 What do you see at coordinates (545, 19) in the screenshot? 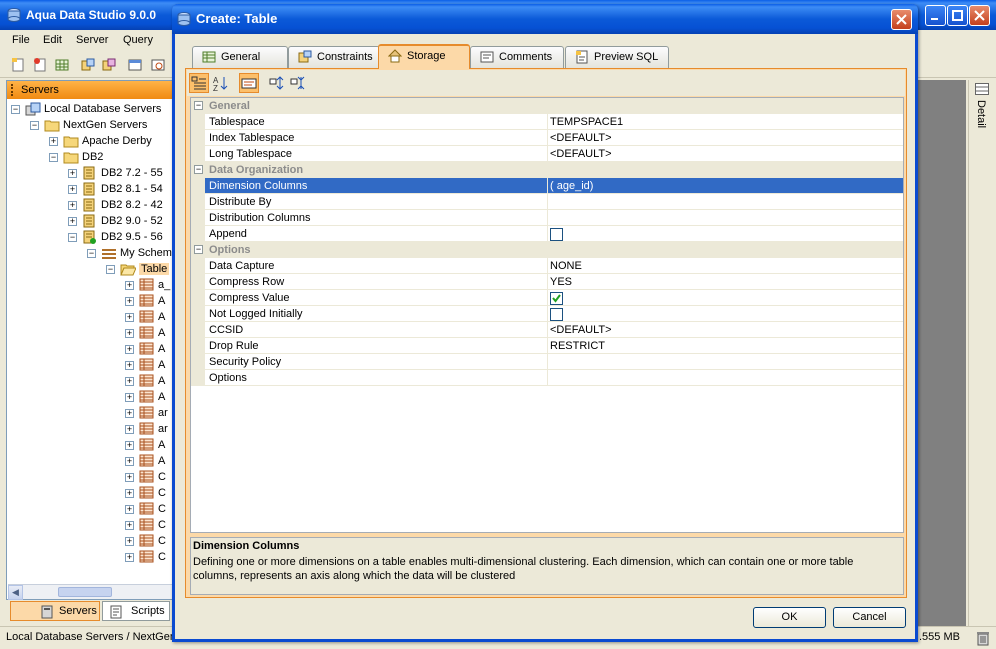
I see `dialog-titlebar: Create: Table` at bounding box center [545, 19].